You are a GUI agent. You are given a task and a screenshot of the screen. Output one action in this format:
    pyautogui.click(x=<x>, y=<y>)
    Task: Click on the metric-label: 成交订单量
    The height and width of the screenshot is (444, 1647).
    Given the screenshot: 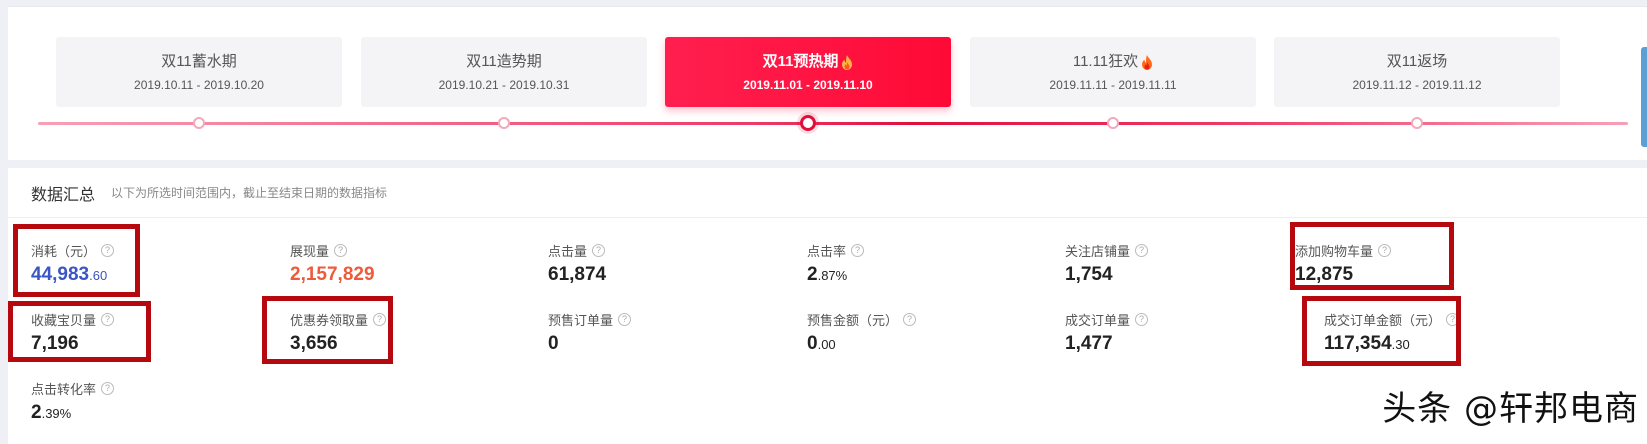 What is the action you would take?
    pyautogui.click(x=1098, y=320)
    